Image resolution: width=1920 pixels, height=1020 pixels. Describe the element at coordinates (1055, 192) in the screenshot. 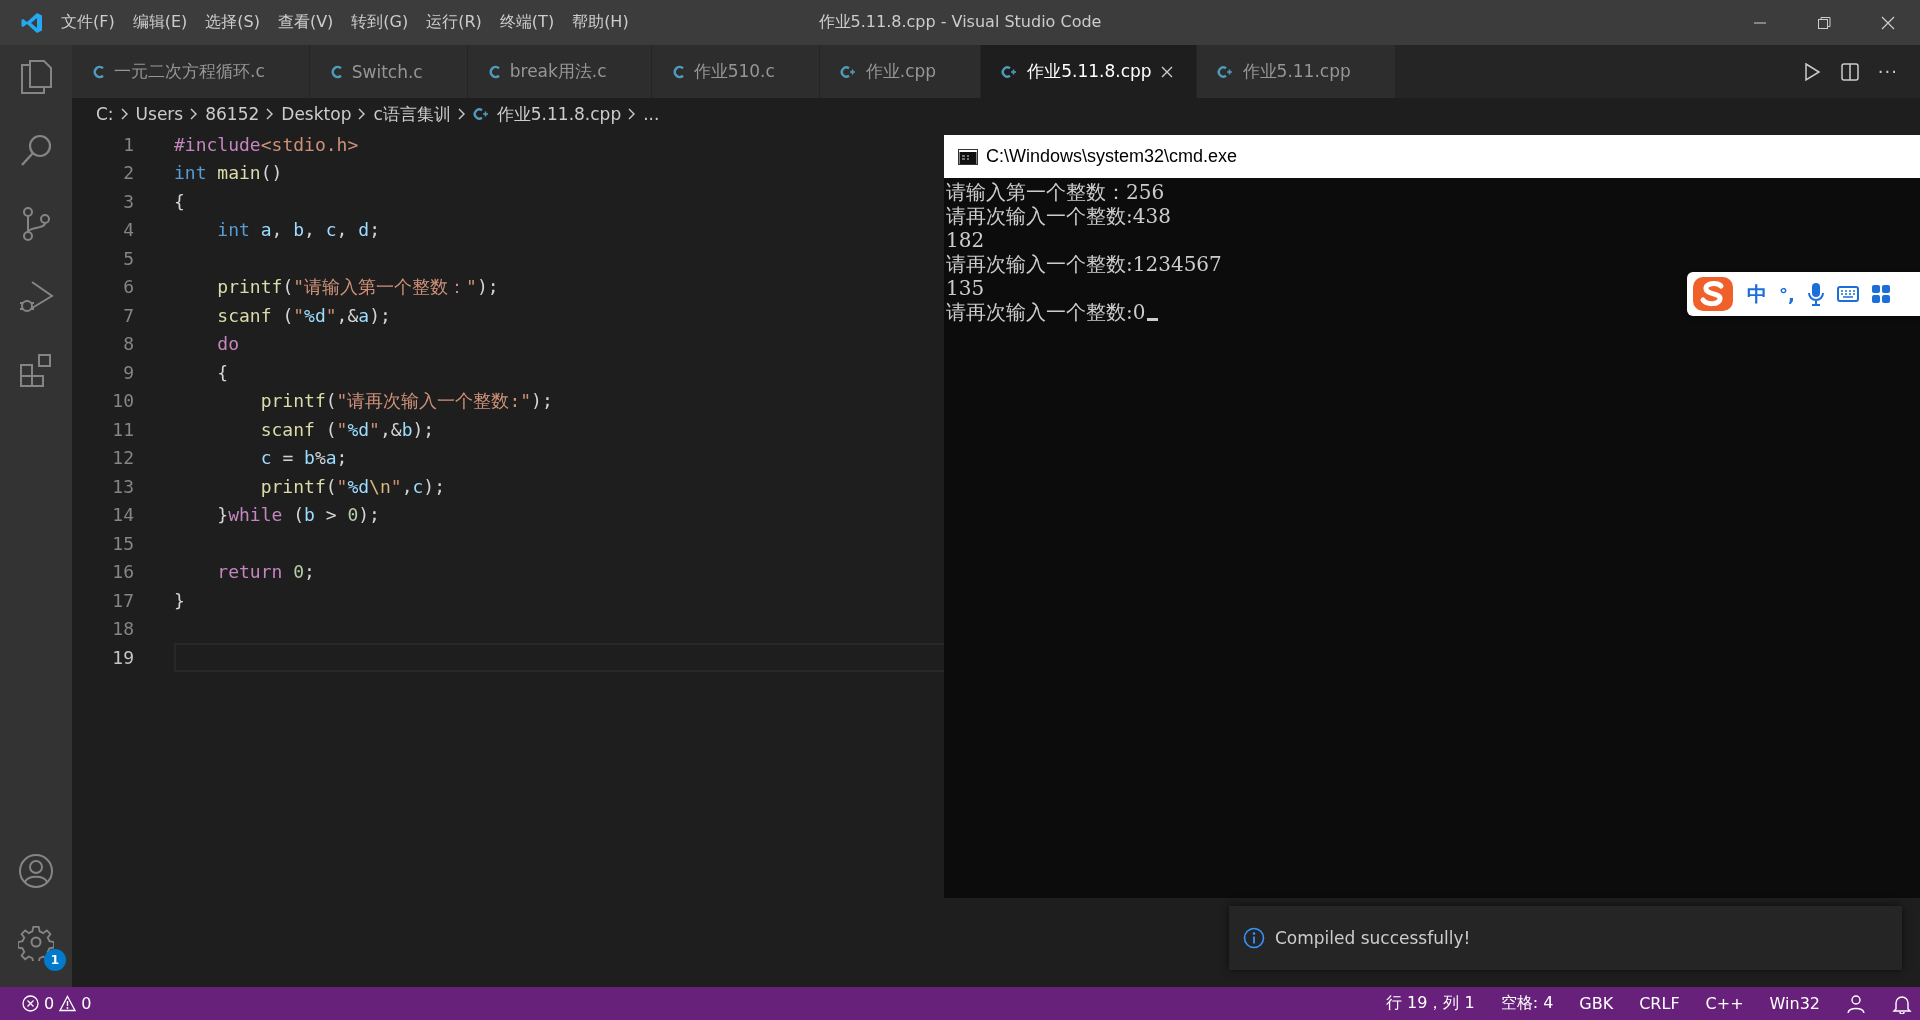

I see `console-line: 请输入第一个整数：256` at that location.